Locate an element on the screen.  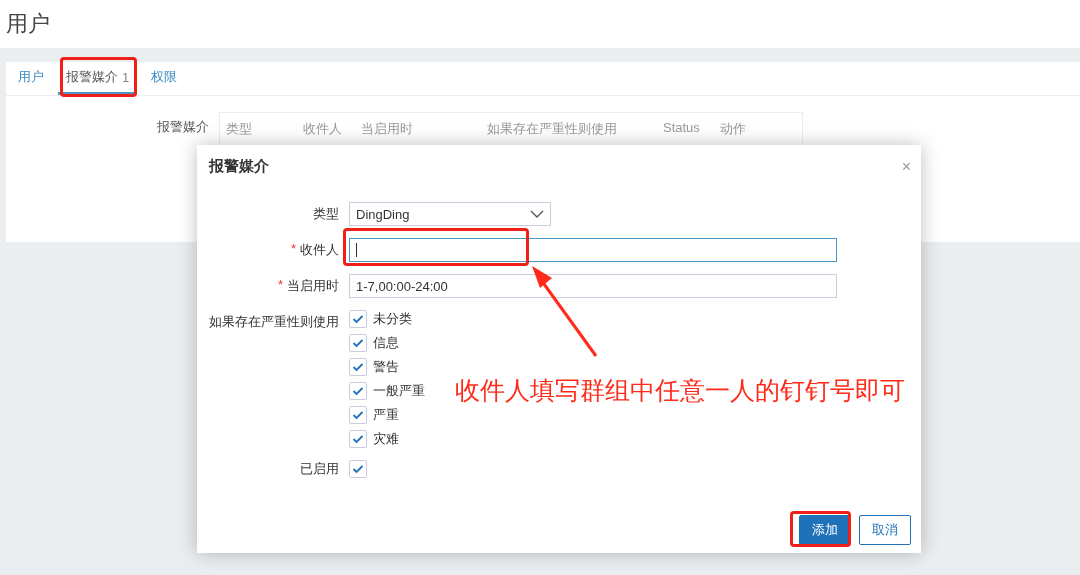
checkbox-label: 严重 is located at coordinates (386, 415).